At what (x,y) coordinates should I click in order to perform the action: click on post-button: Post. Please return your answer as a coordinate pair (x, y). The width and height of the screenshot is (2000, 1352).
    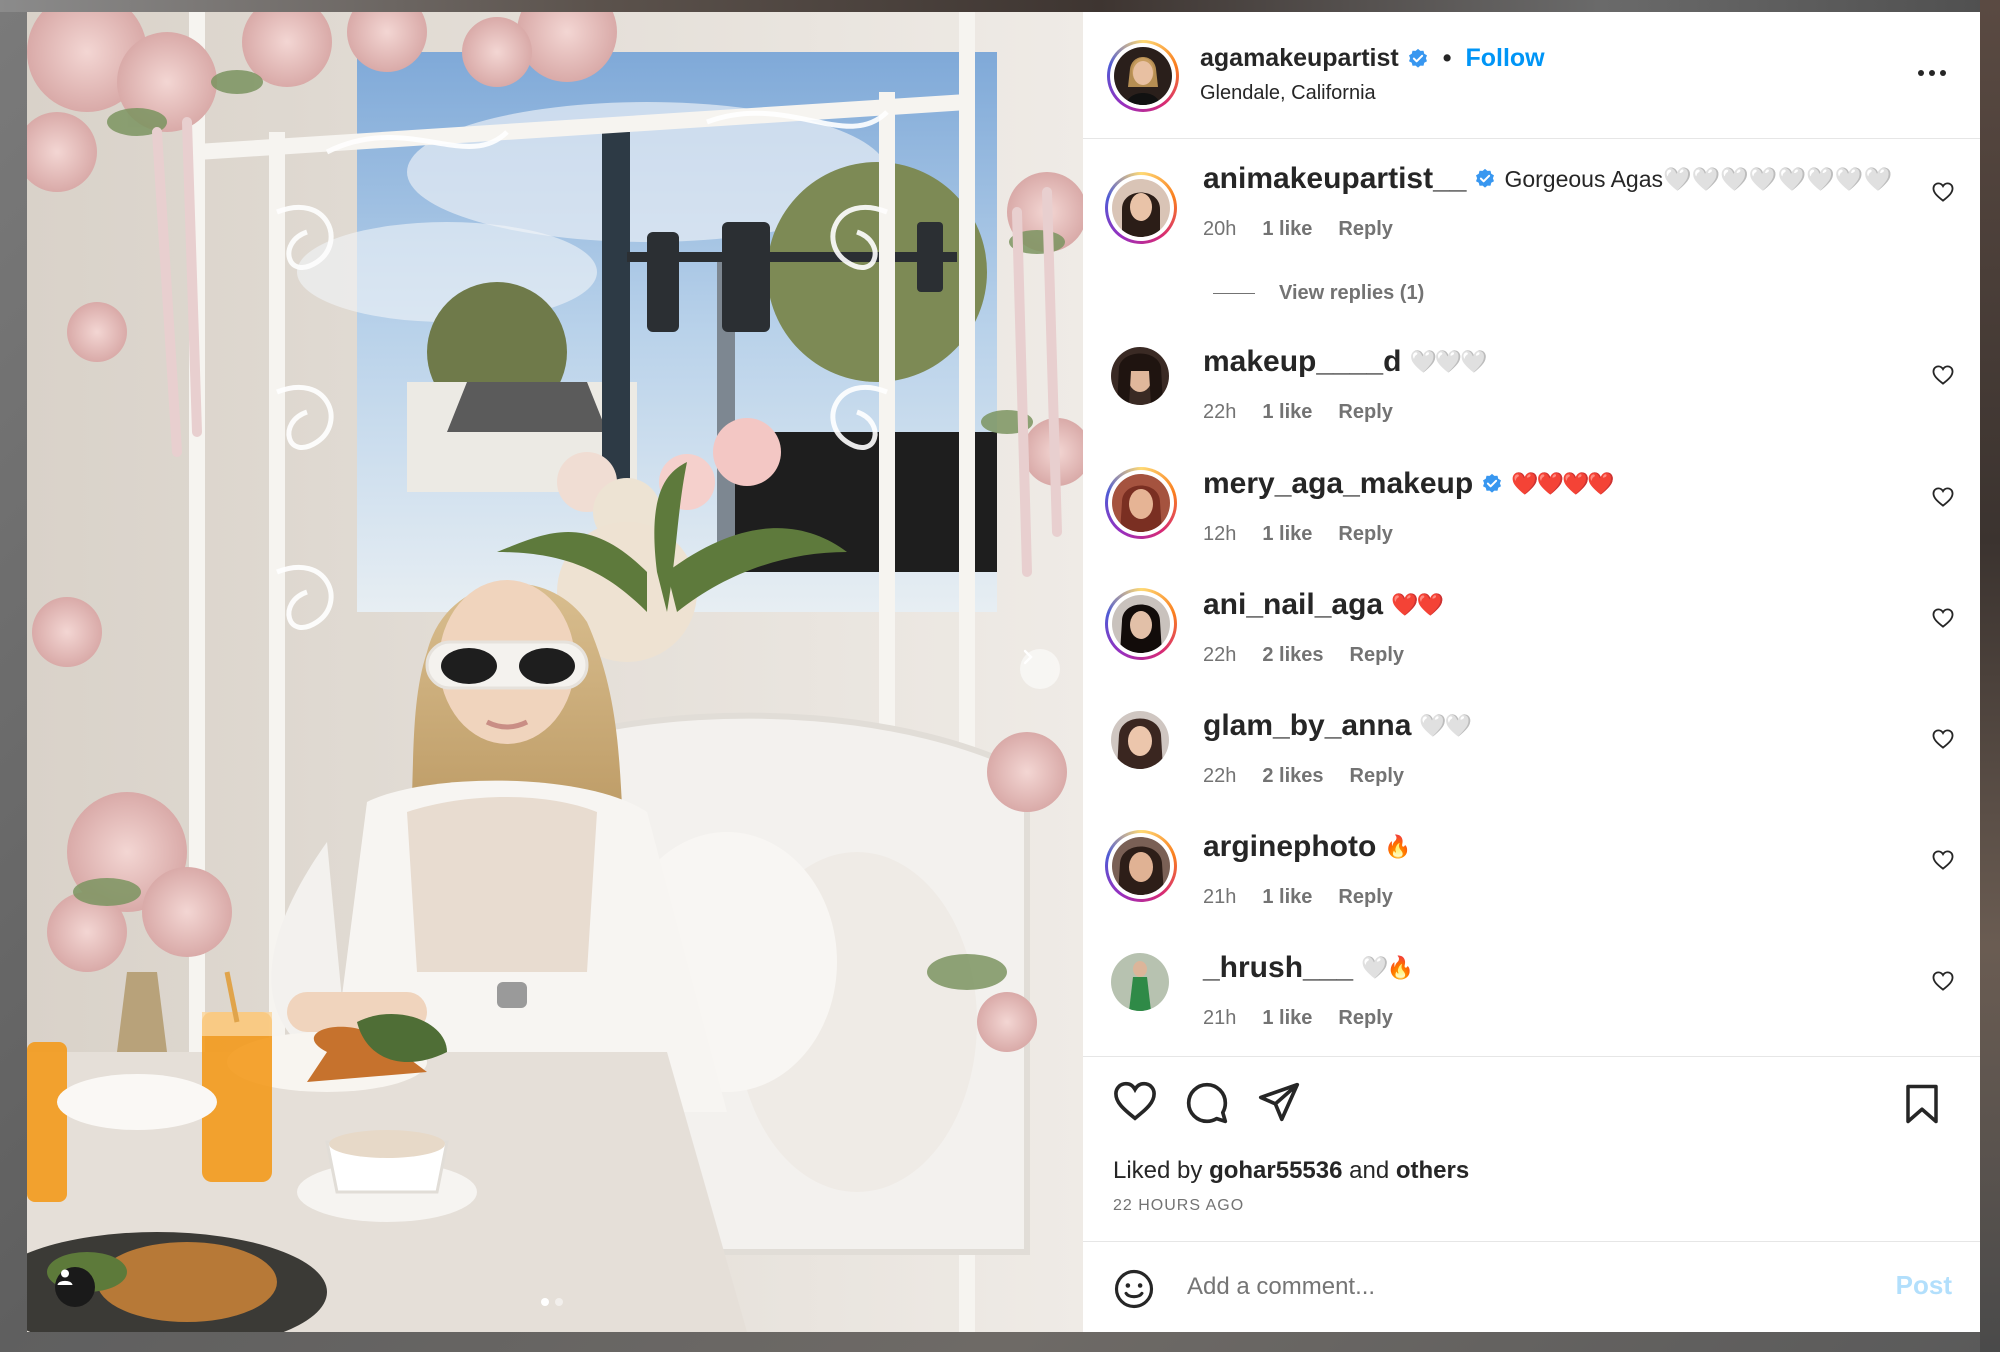
    Looking at the image, I should click on (1924, 1285).